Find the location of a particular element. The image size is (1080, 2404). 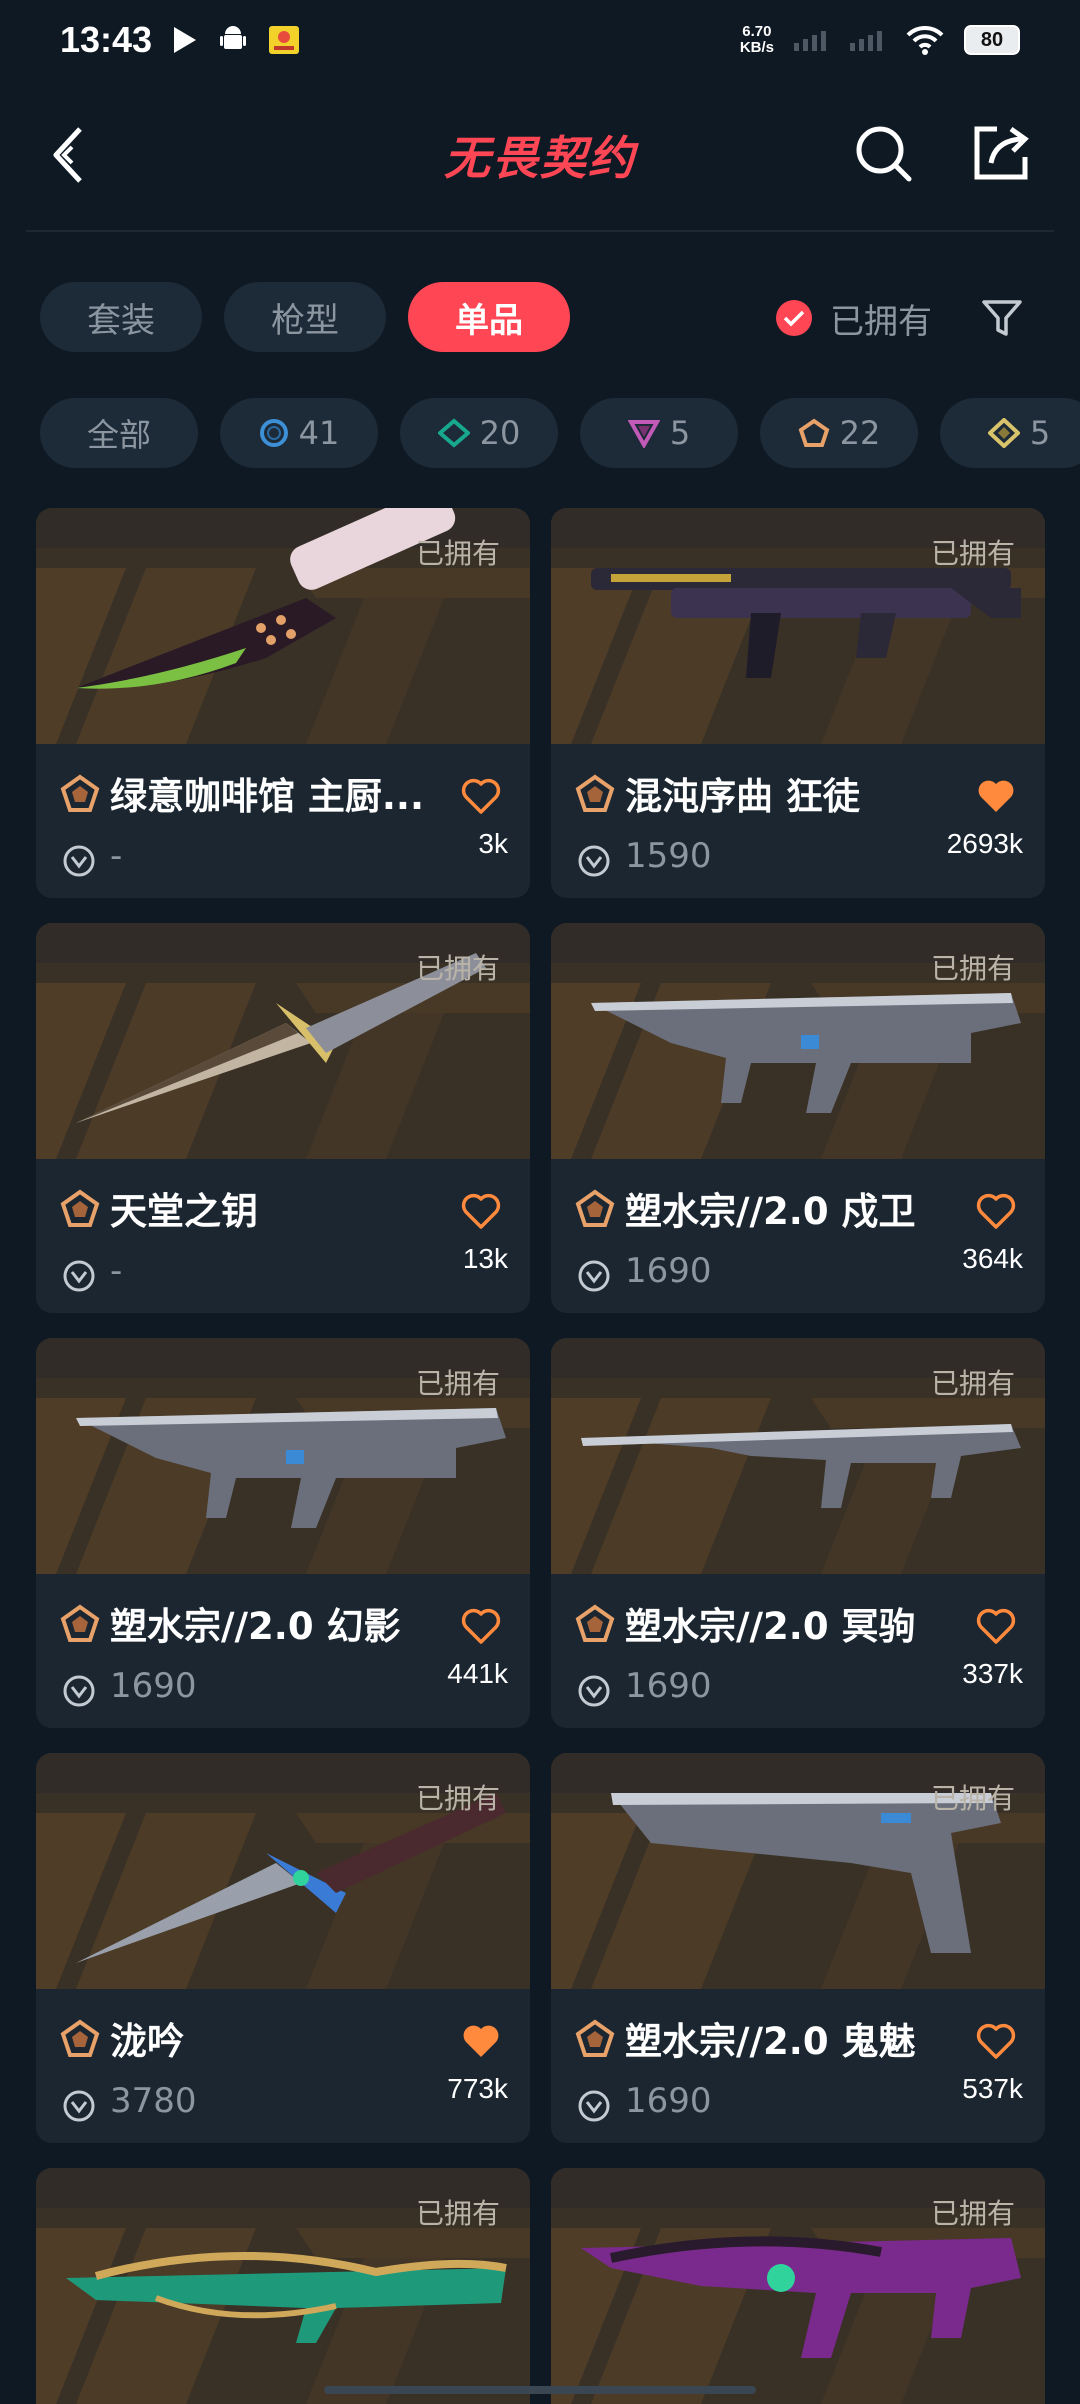

item-likes: 441k is located at coordinates (477, 1673).